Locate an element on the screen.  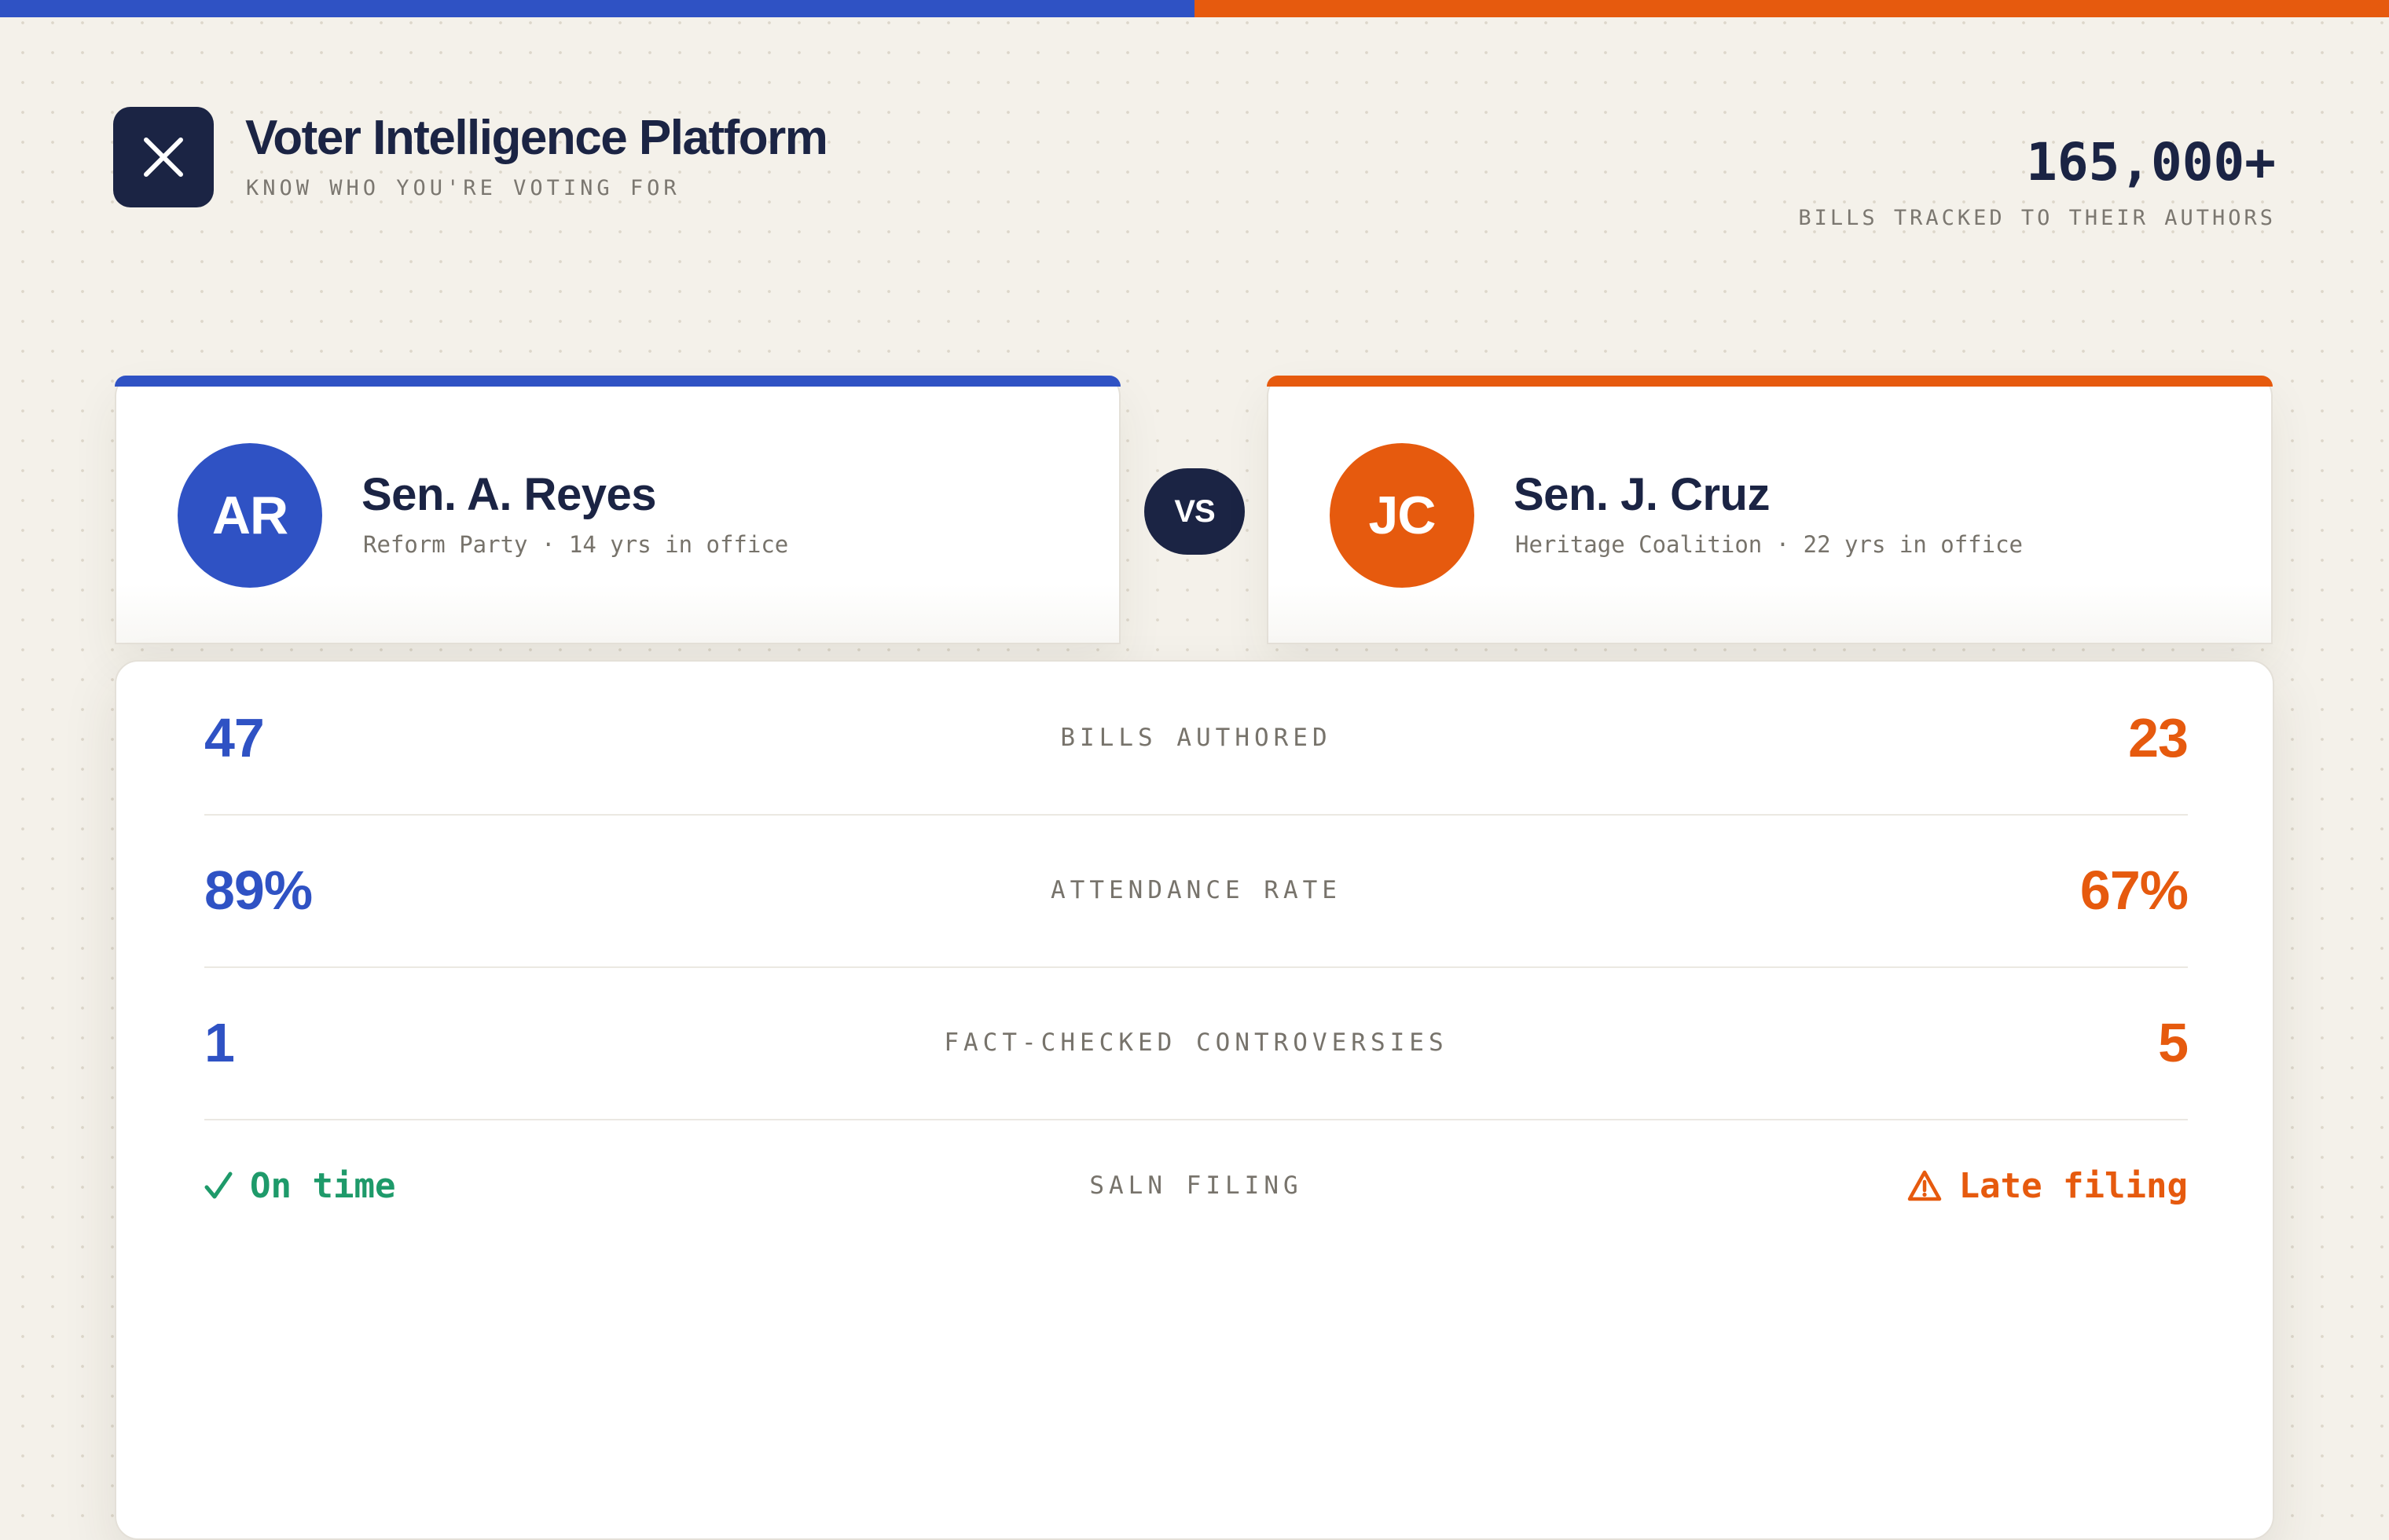
metric-label: BILLS AUTHORED is located at coordinates (1196, 738).